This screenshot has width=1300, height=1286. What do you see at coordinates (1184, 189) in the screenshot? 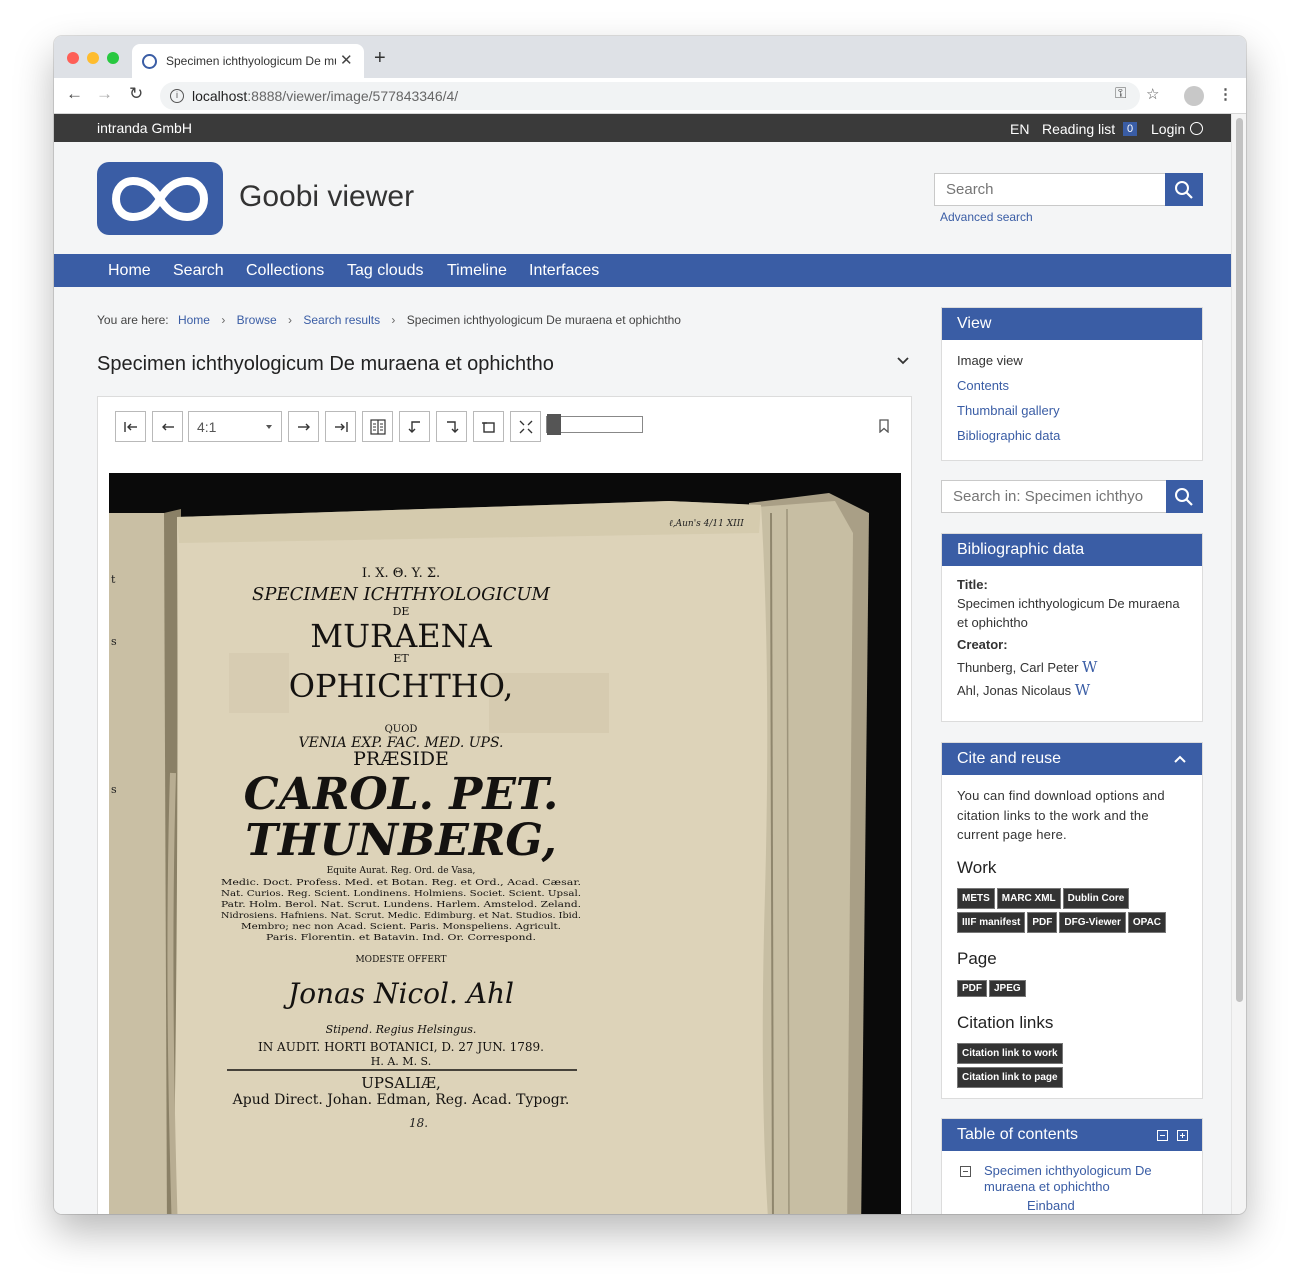
I see `search-button` at bounding box center [1184, 189].